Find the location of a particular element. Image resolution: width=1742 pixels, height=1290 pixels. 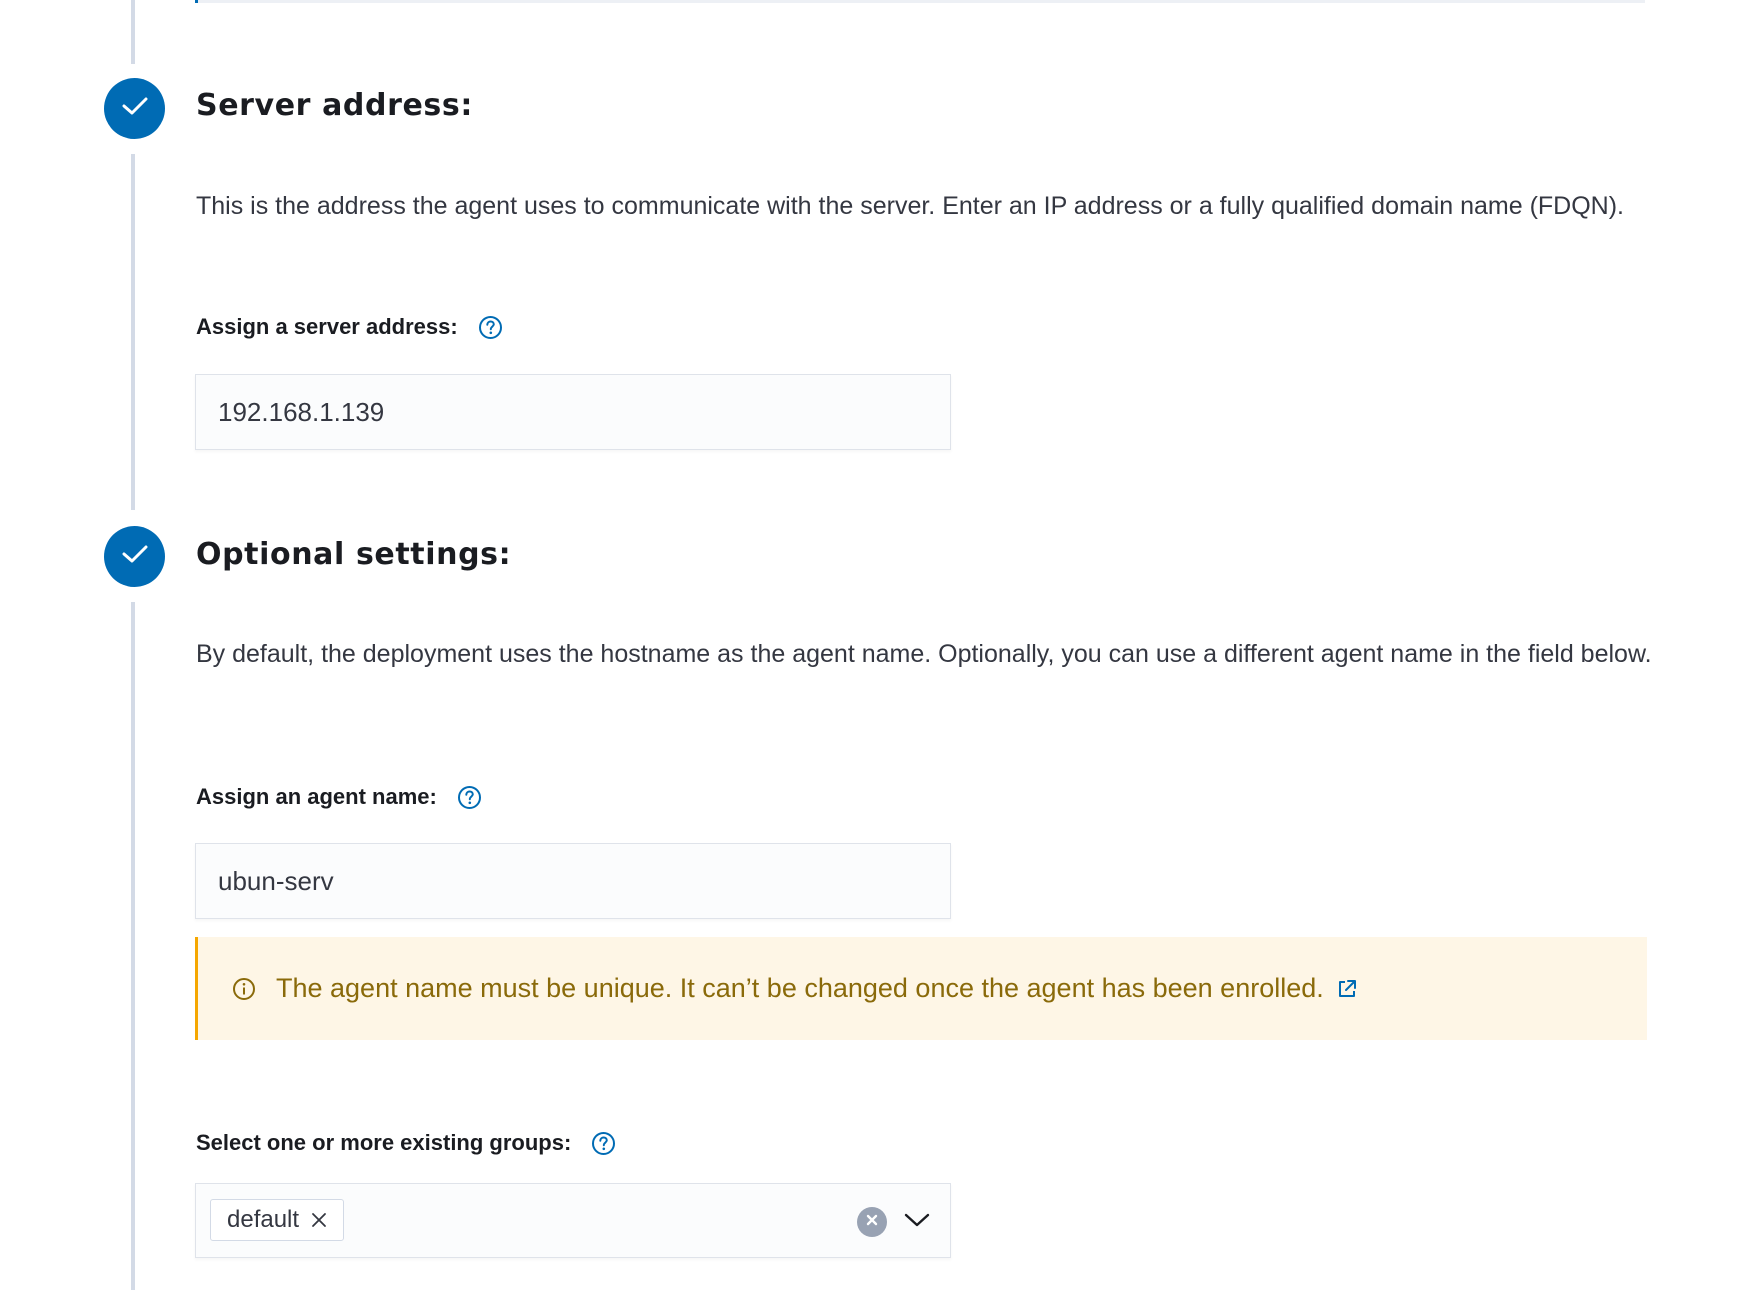

server-address-label-text: Assign a server address: is located at coordinates (327, 326).